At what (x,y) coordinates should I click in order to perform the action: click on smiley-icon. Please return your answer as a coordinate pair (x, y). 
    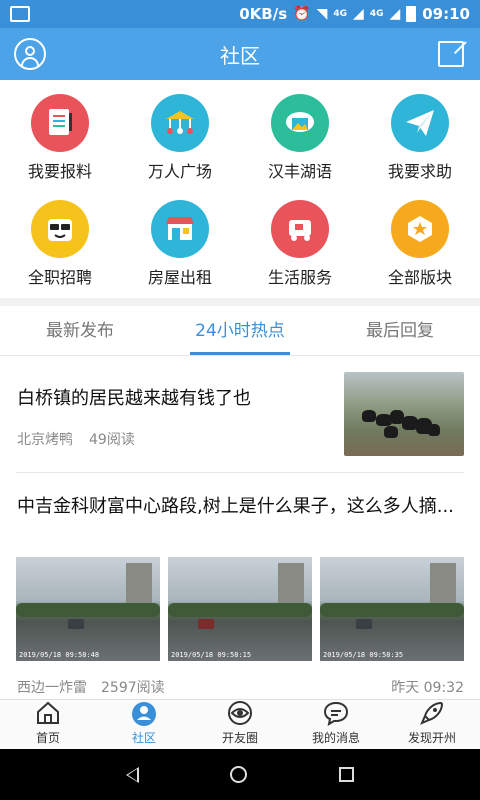
    Looking at the image, I should click on (60, 229).